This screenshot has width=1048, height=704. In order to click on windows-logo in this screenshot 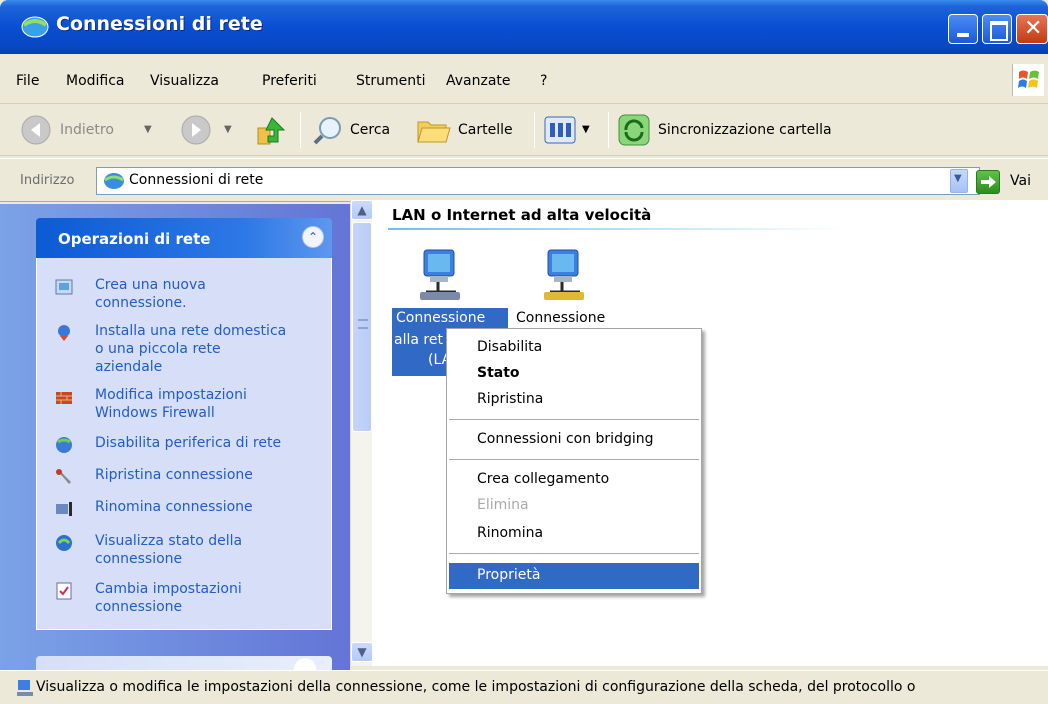, I will do `click(1028, 80)`.